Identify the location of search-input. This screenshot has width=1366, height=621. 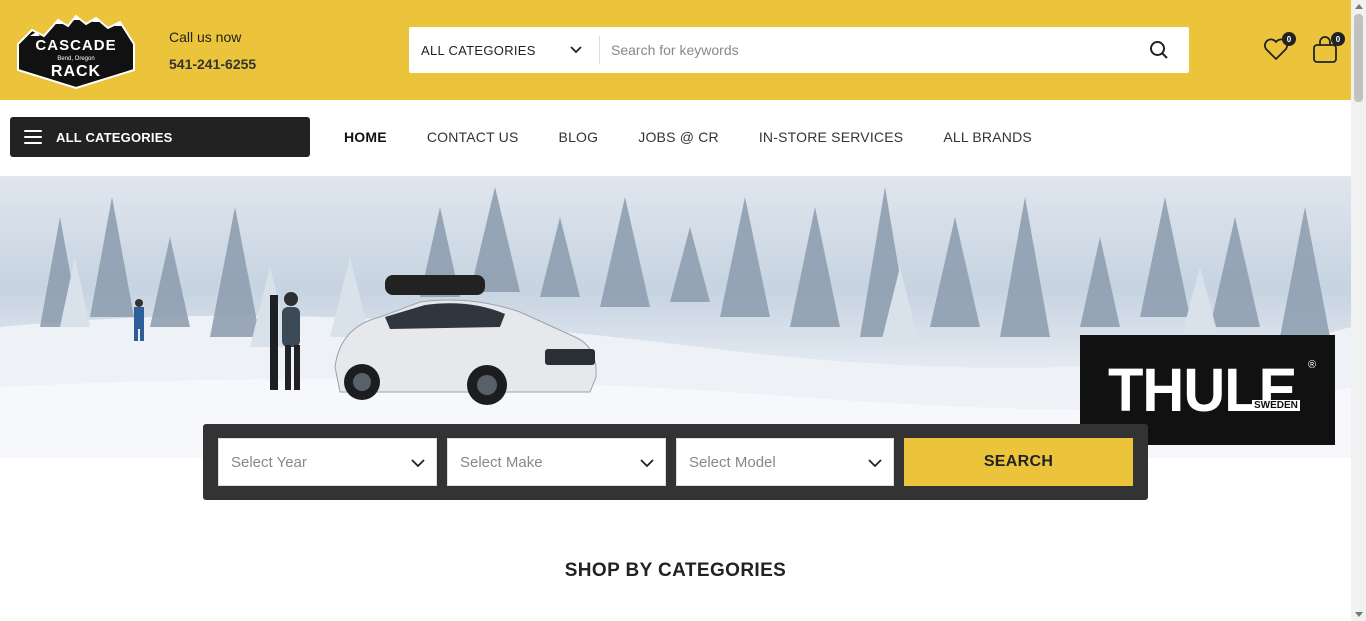
(864, 50).